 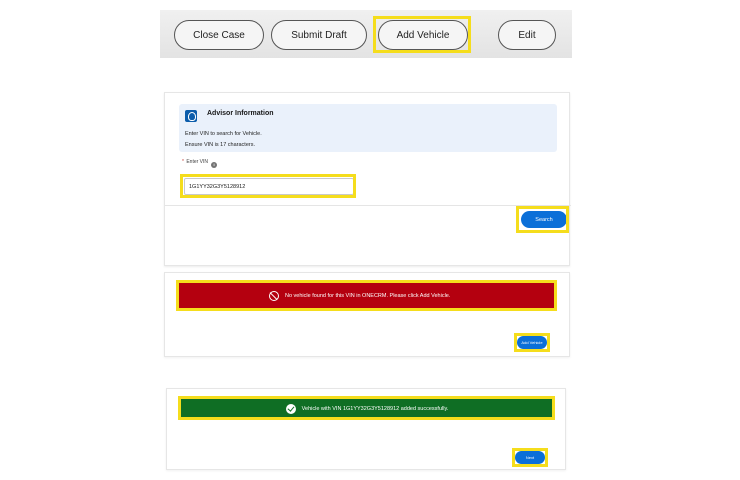 What do you see at coordinates (220, 145) in the screenshot?
I see `advisor-instruction-2: Ensure VIN is 17 characters.` at bounding box center [220, 145].